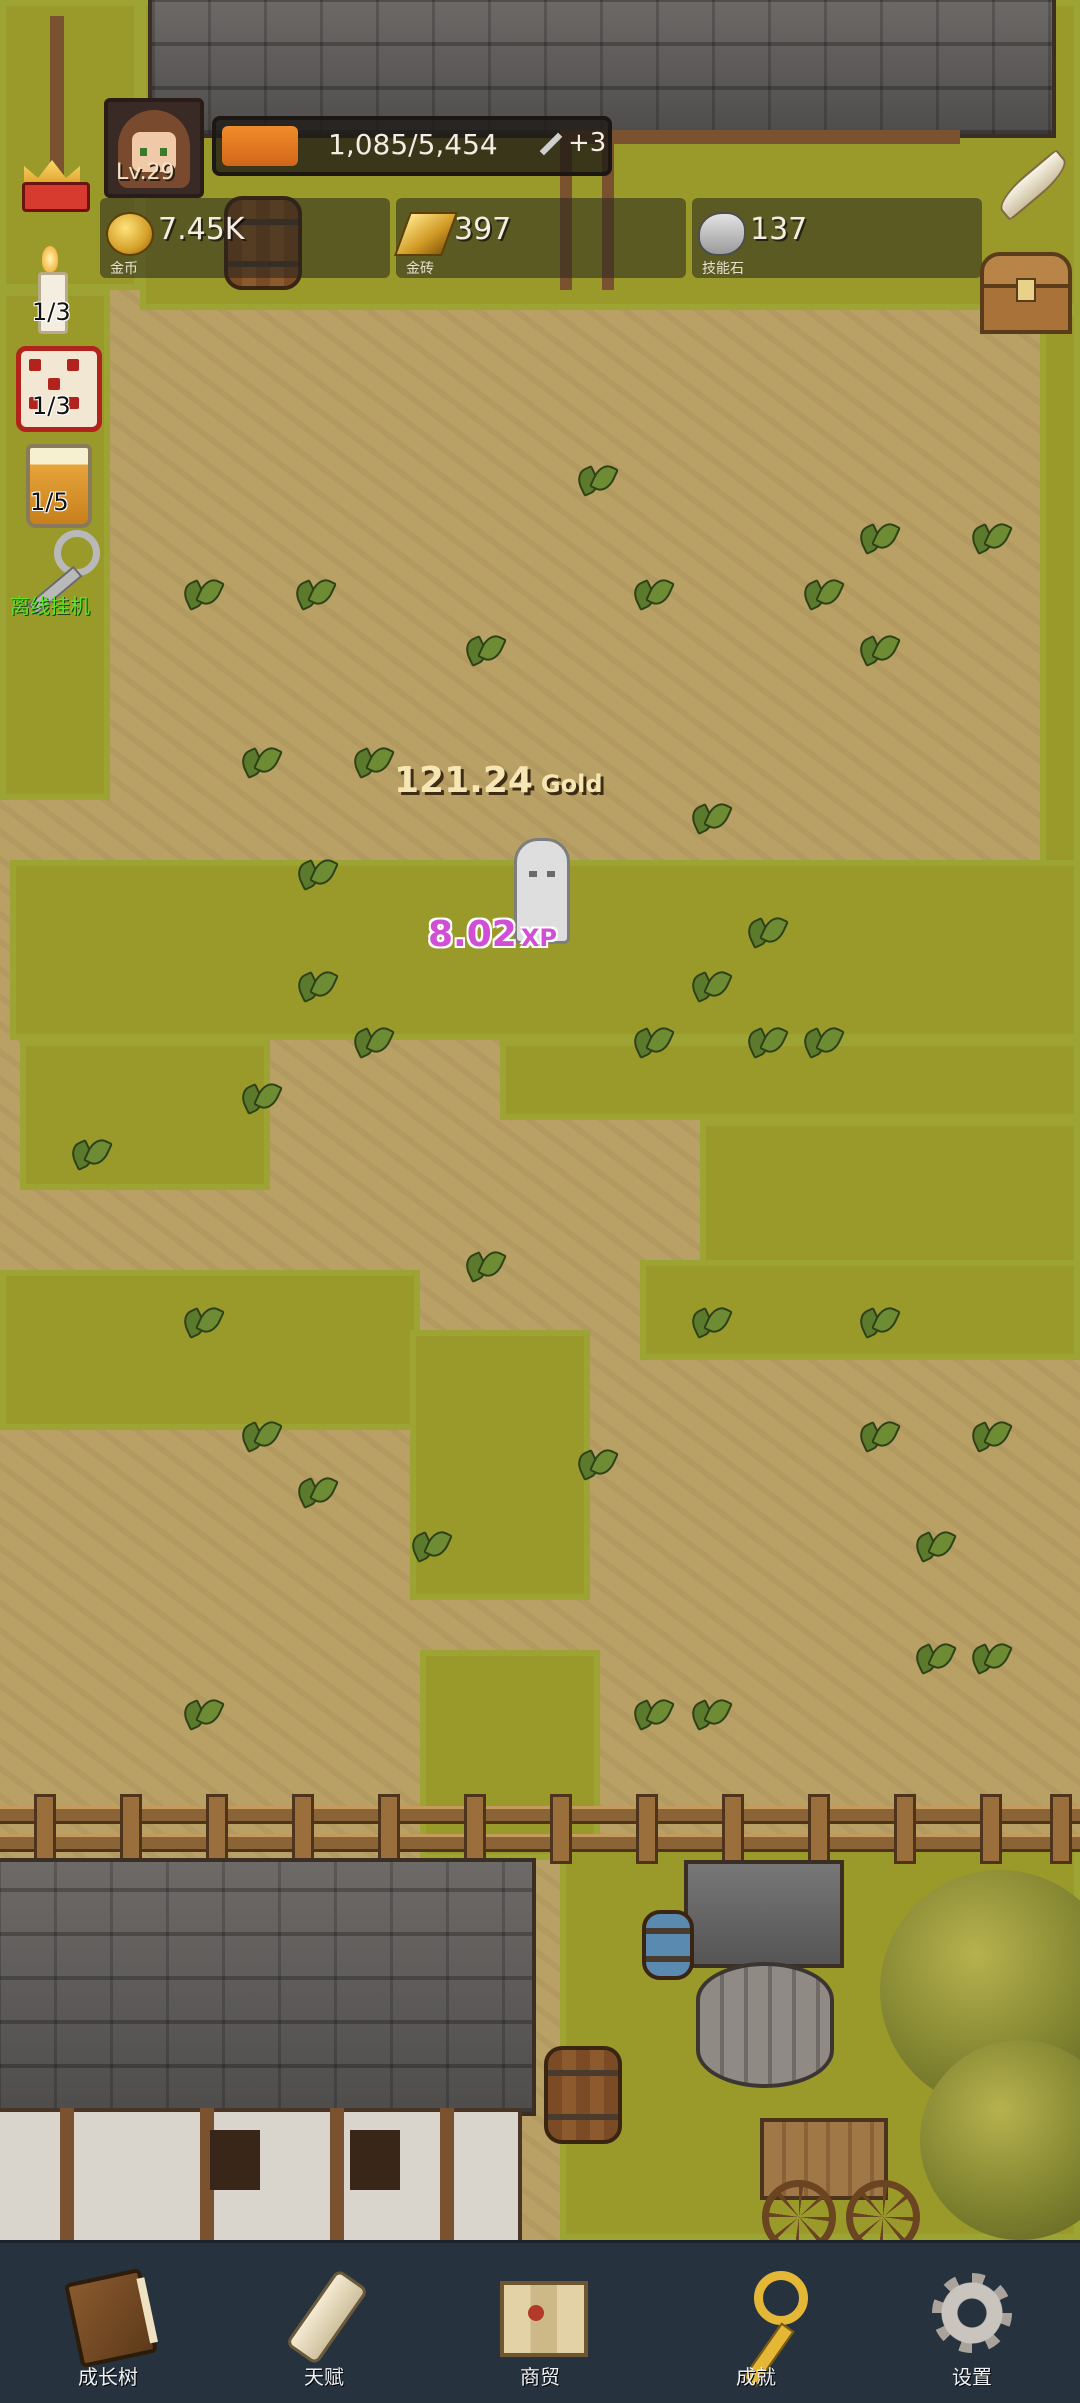 This screenshot has height=2403, width=1080. I want to click on crown-button, so click(56, 186).